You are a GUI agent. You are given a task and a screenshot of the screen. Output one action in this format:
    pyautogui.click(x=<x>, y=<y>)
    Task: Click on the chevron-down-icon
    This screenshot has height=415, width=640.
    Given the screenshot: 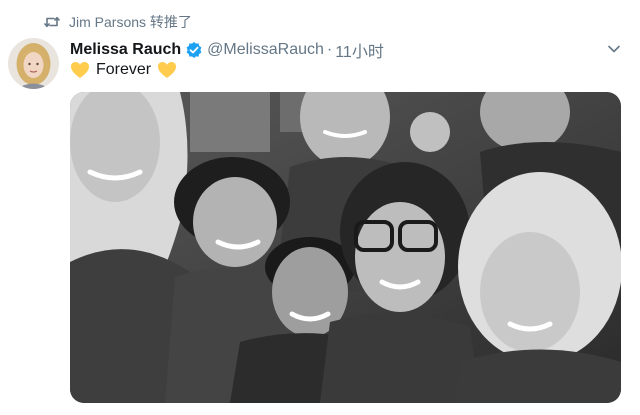 What is the action you would take?
    pyautogui.click(x=614, y=49)
    